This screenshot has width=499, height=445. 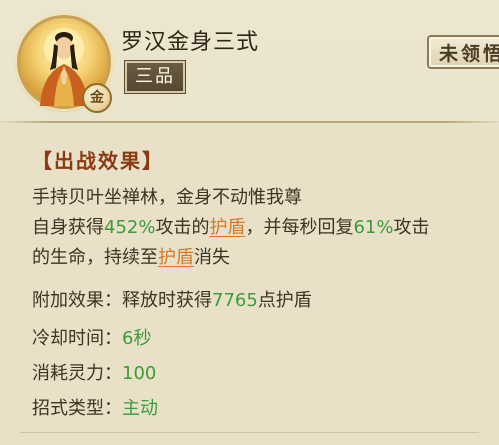 I want to click on cost-label: 消耗灵力：, so click(x=77, y=373).